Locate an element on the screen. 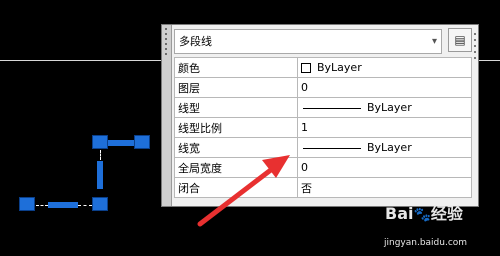 Image resolution: width=500 pixels, height=256 pixels. watermark-logo: Bai🐾经验 is located at coordinates (424, 213).